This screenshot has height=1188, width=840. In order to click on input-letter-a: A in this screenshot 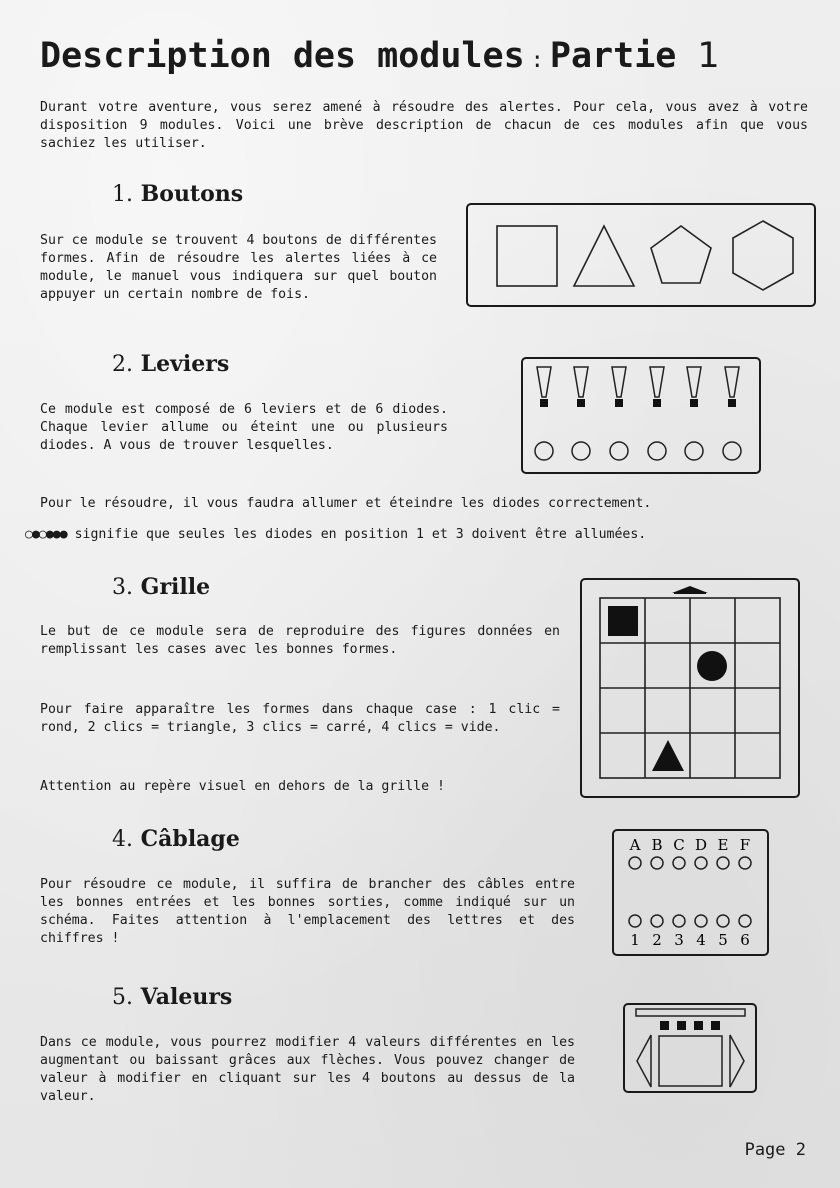, I will do `click(635, 845)`.